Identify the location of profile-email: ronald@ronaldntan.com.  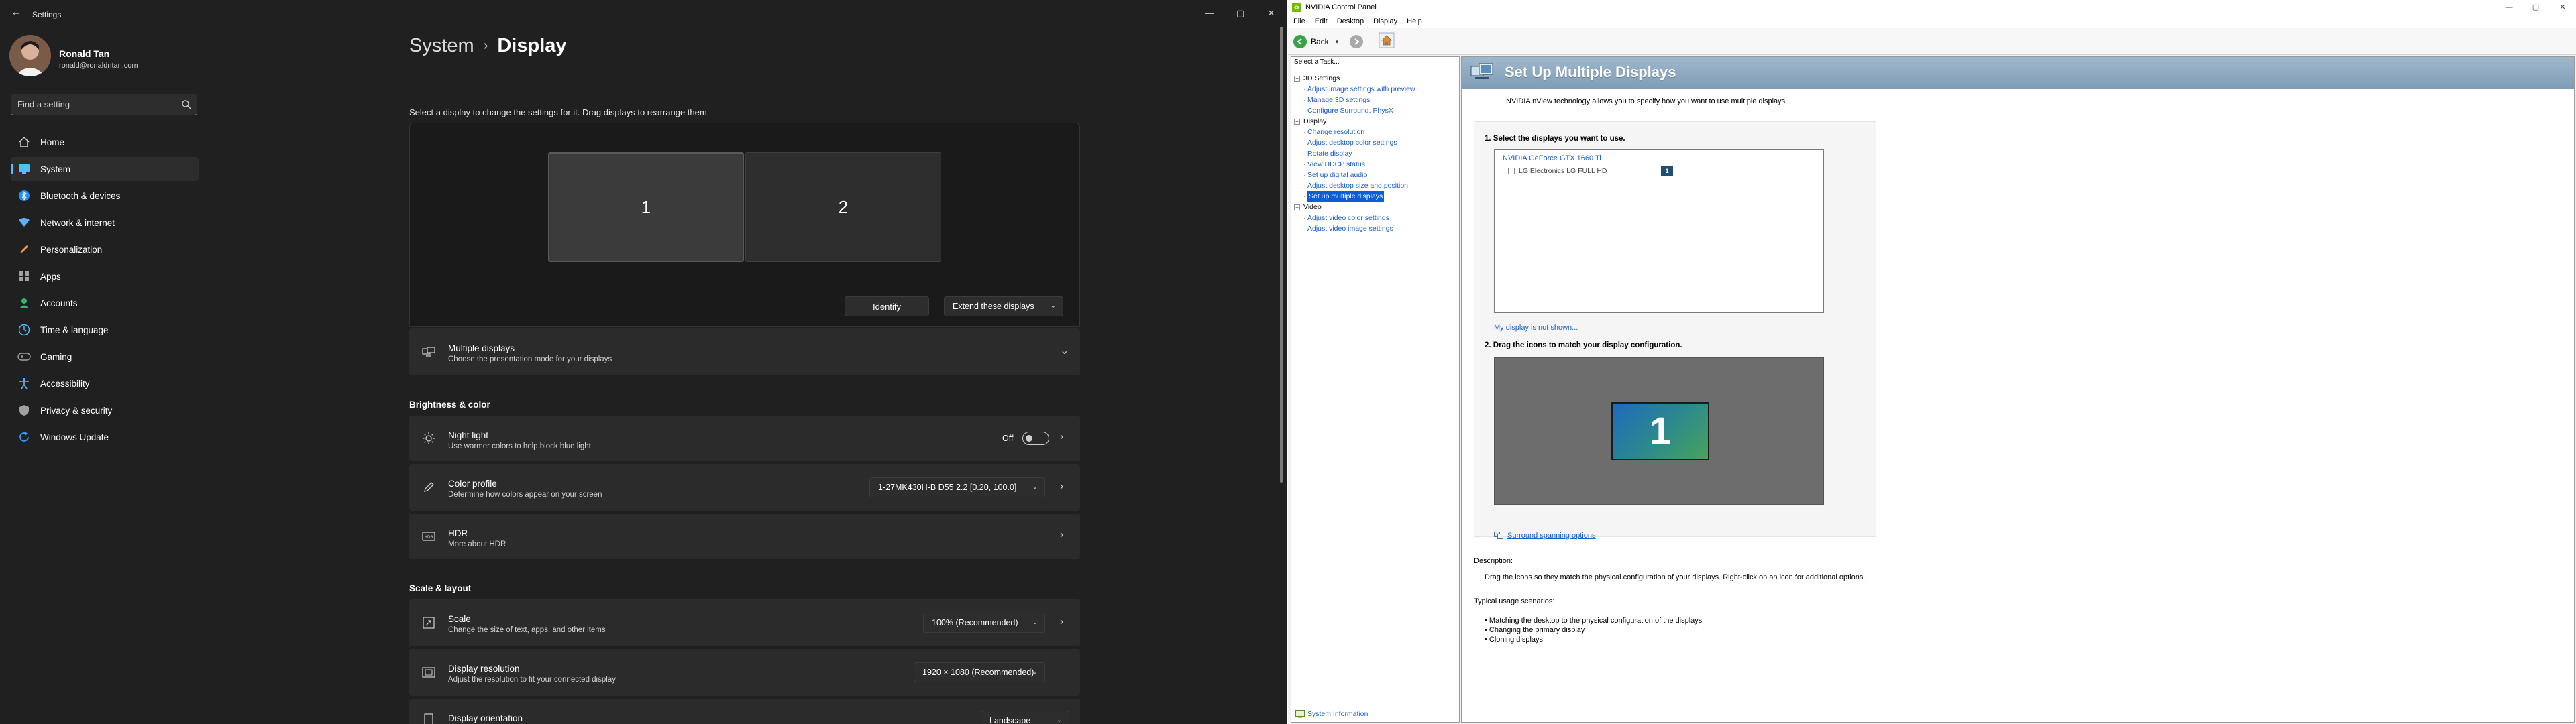
(98, 66).